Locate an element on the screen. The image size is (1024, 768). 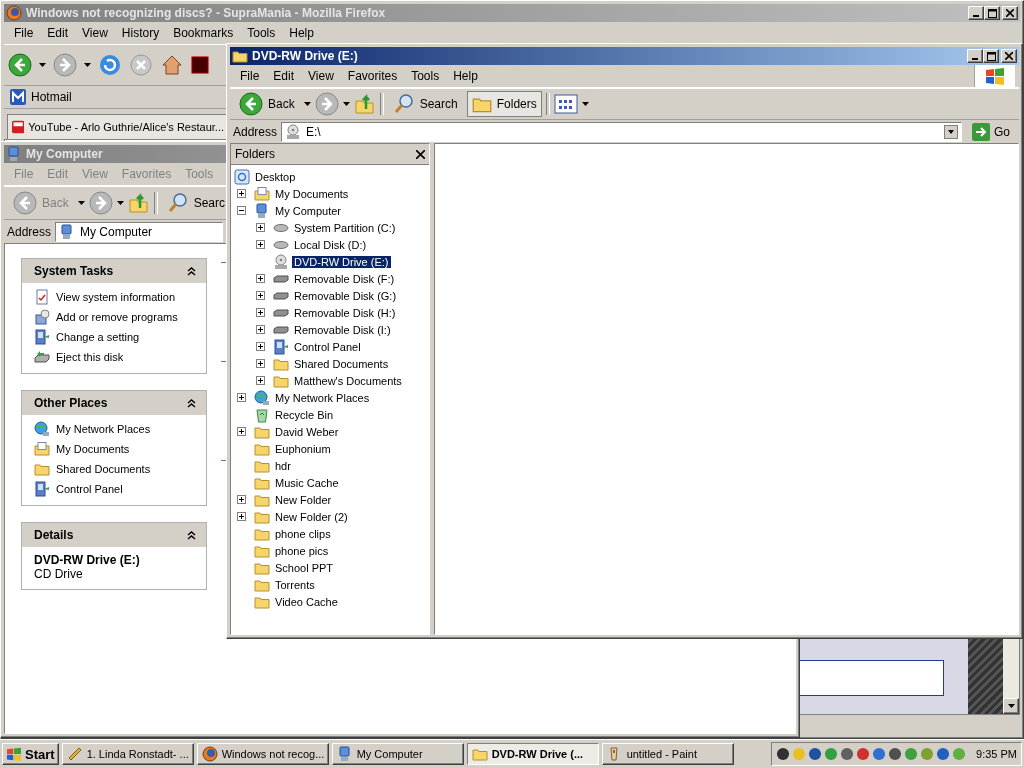
task-link: Control Panel is located at coordinates (116, 489).